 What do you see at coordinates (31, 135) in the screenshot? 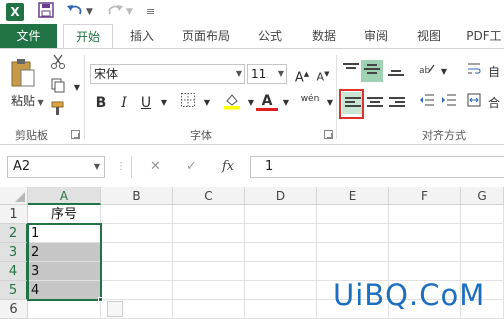
I see `clipboard-group-label: 剪贴板` at bounding box center [31, 135].